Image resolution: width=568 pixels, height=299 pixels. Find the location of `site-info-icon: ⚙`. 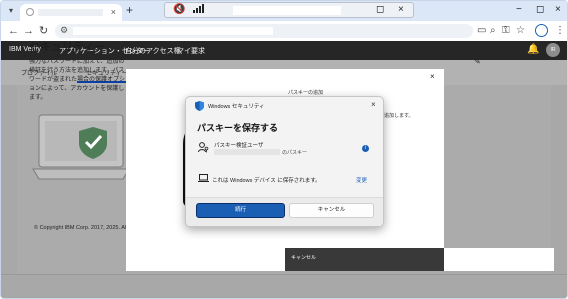

site-info-icon: ⚙ is located at coordinates (64, 30).